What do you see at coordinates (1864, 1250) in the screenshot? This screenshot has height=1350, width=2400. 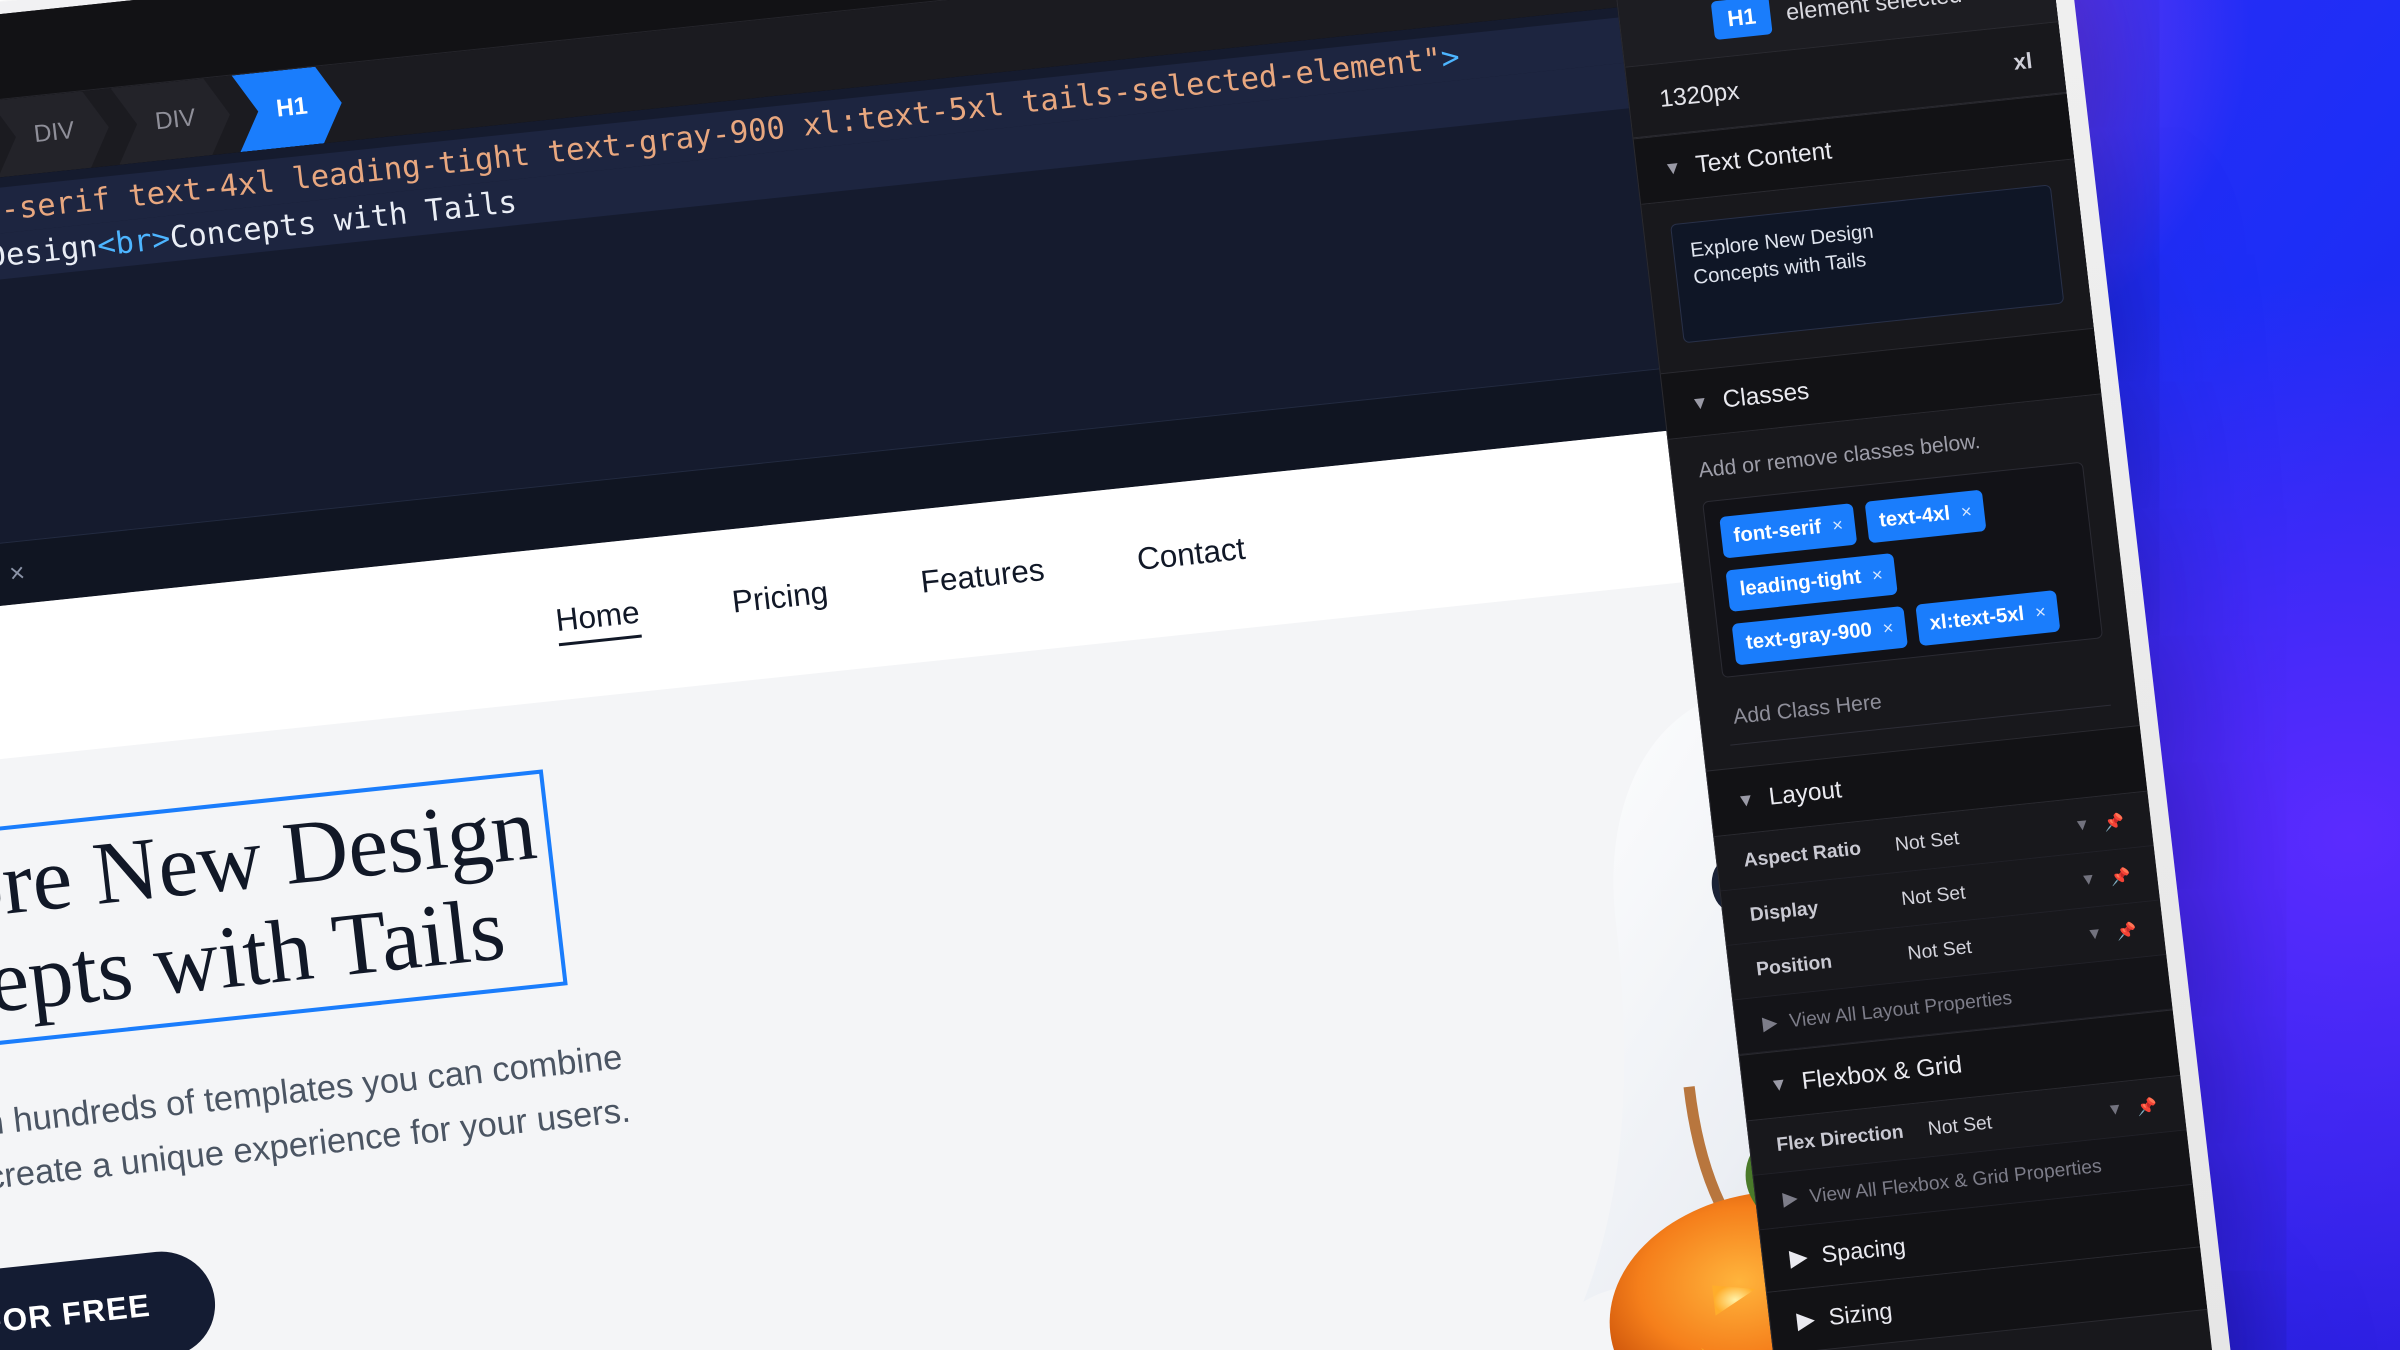 I see `section-title: Spacing` at bounding box center [1864, 1250].